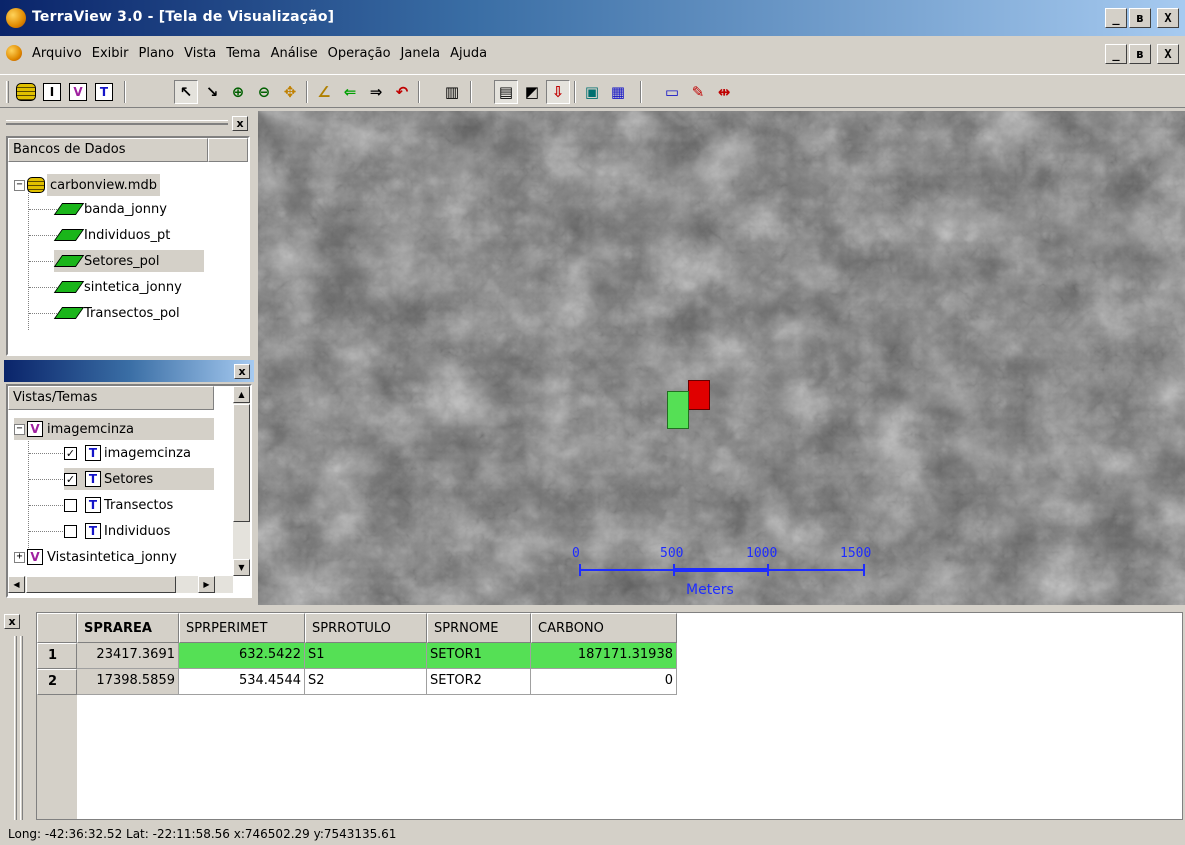 The image size is (1185, 845). I want to click on menu-arquivo: Arquivo, so click(57, 53).